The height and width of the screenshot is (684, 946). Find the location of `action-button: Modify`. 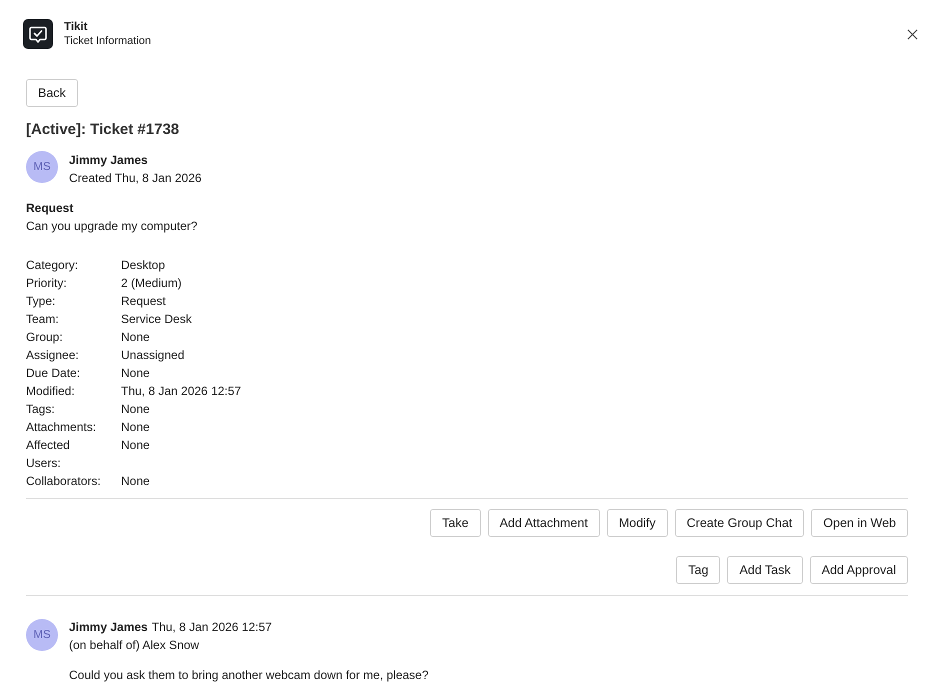

action-button: Modify is located at coordinates (637, 523).